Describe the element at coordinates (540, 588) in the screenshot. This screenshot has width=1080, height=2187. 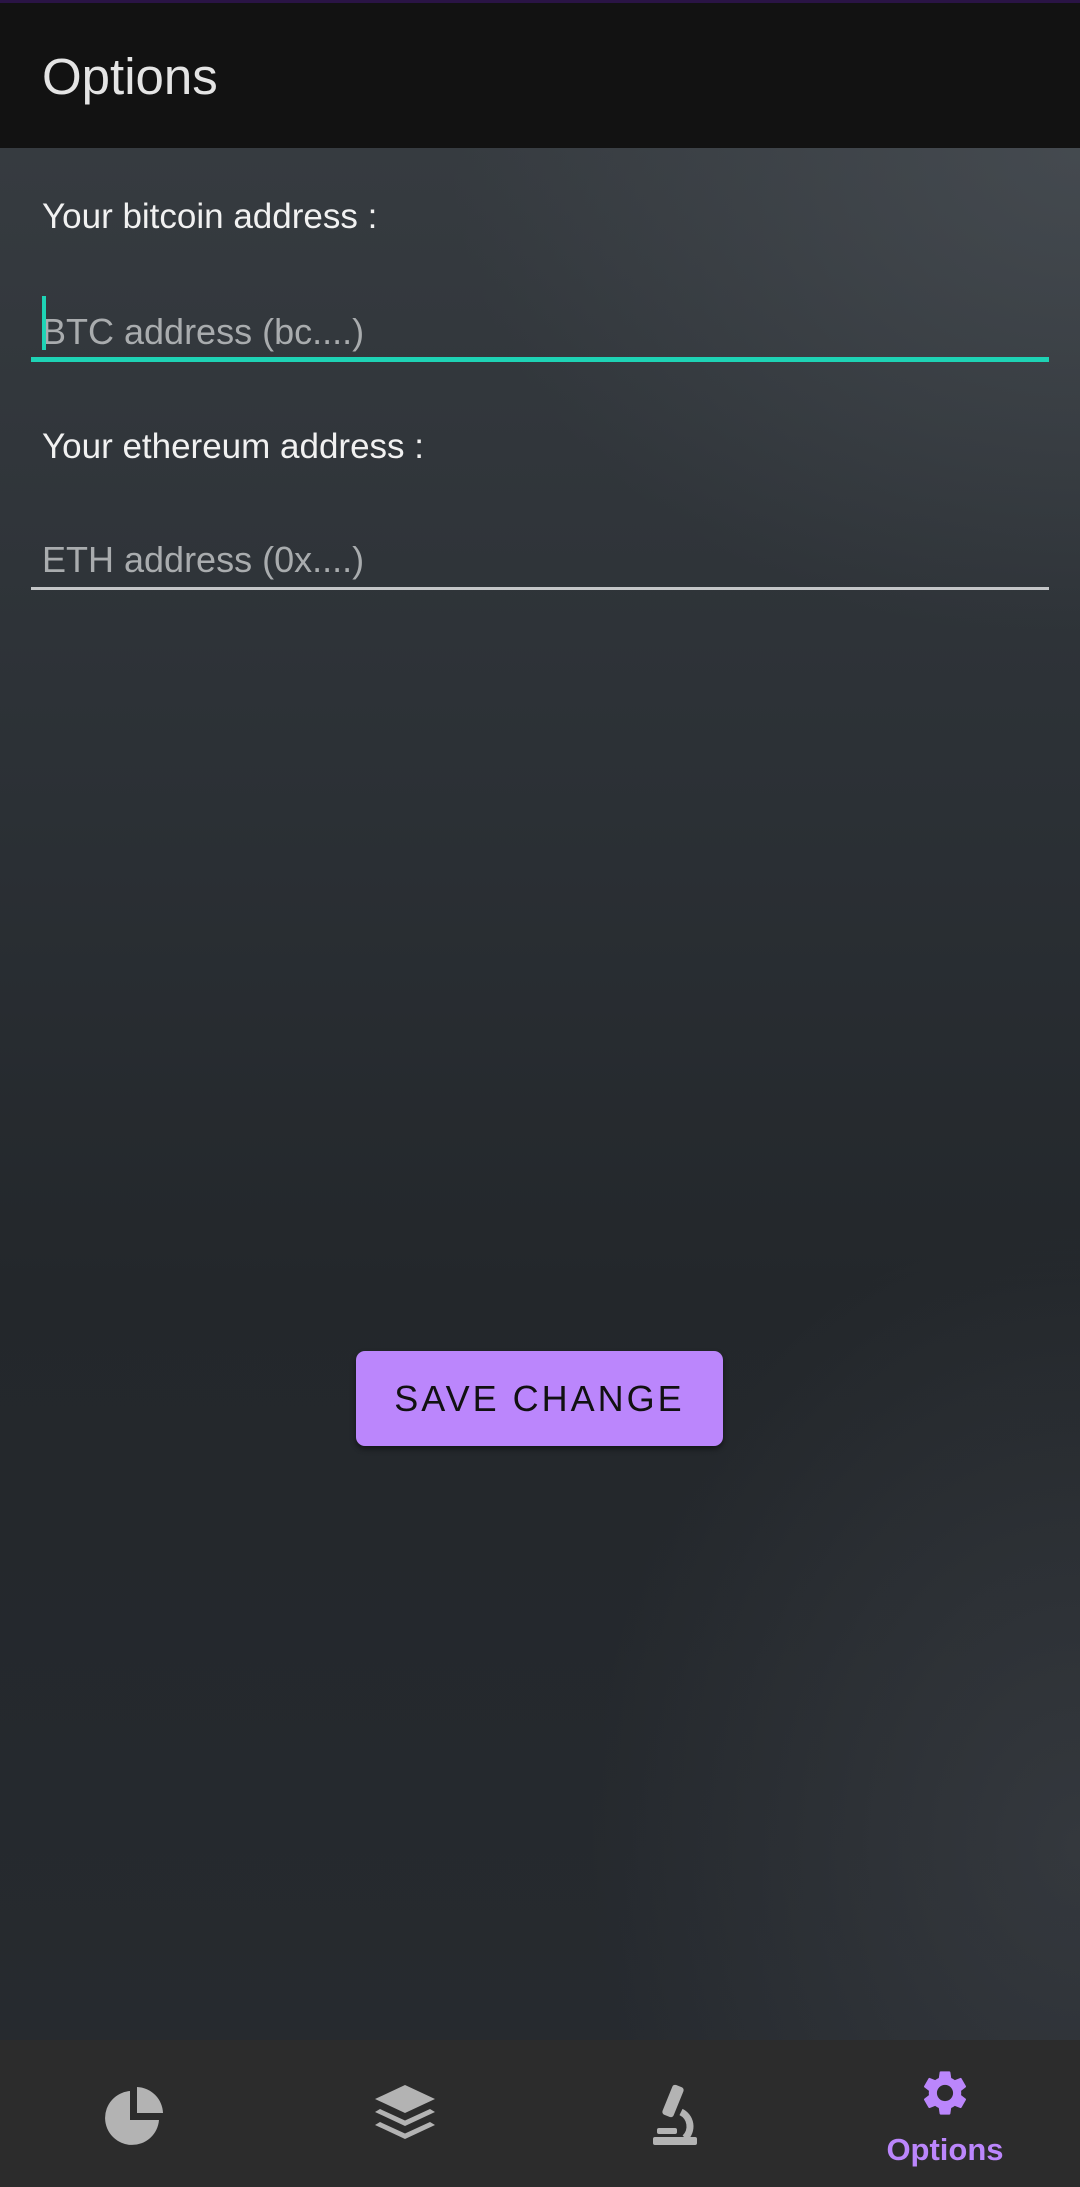
I see `eth-input-underline` at that location.